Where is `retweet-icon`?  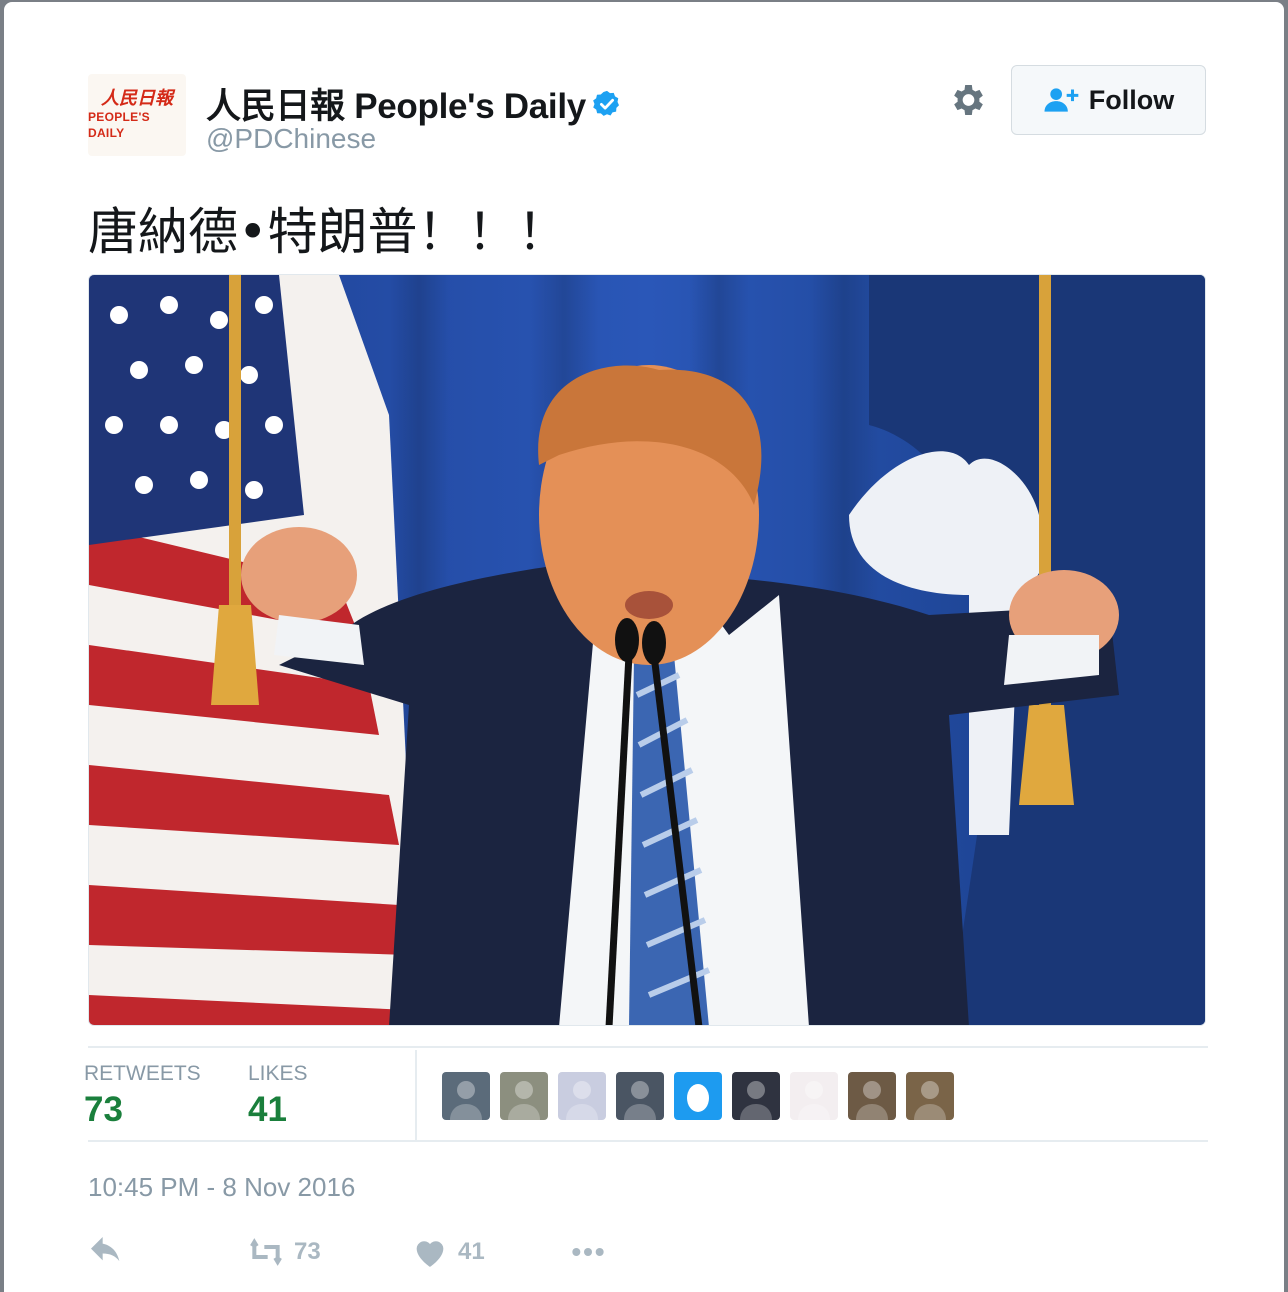 retweet-icon is located at coordinates (266, 1252).